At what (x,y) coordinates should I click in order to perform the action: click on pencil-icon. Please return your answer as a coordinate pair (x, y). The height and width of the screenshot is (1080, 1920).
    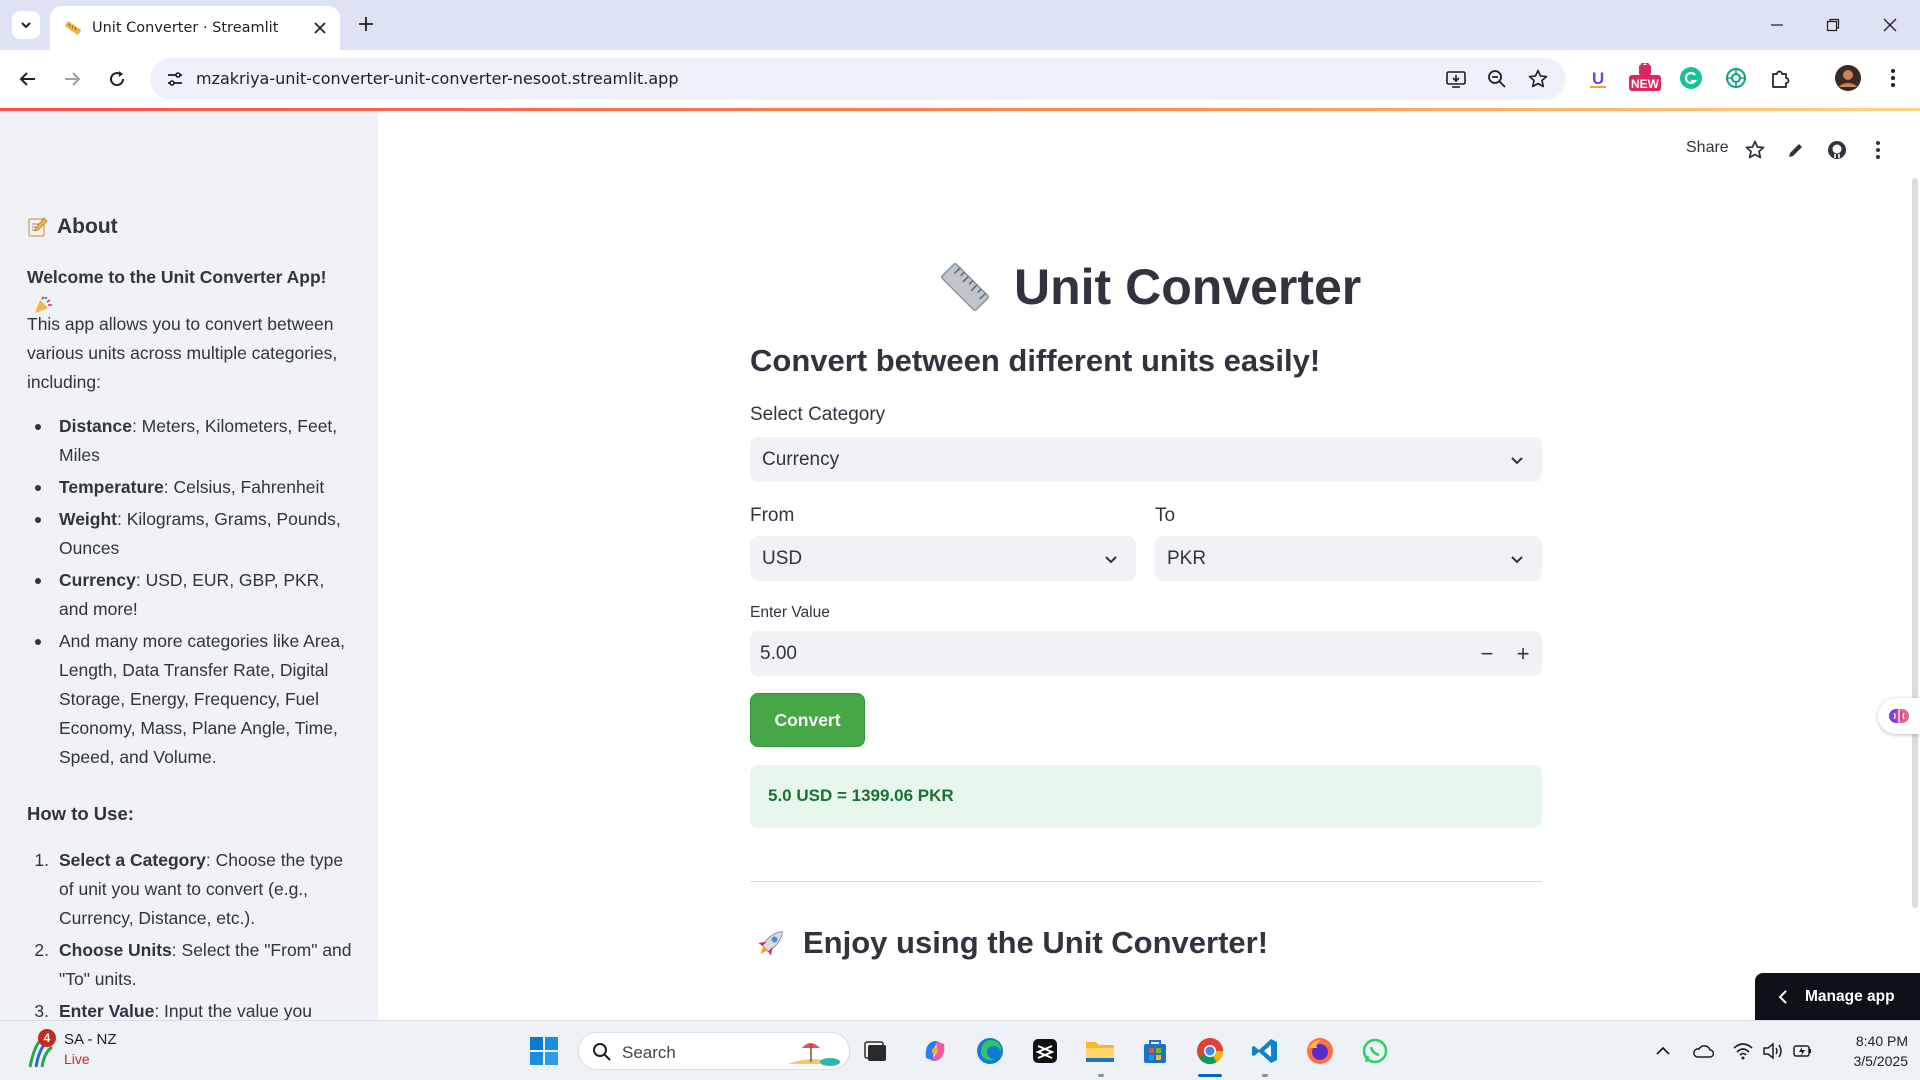
    Looking at the image, I should click on (1796, 150).